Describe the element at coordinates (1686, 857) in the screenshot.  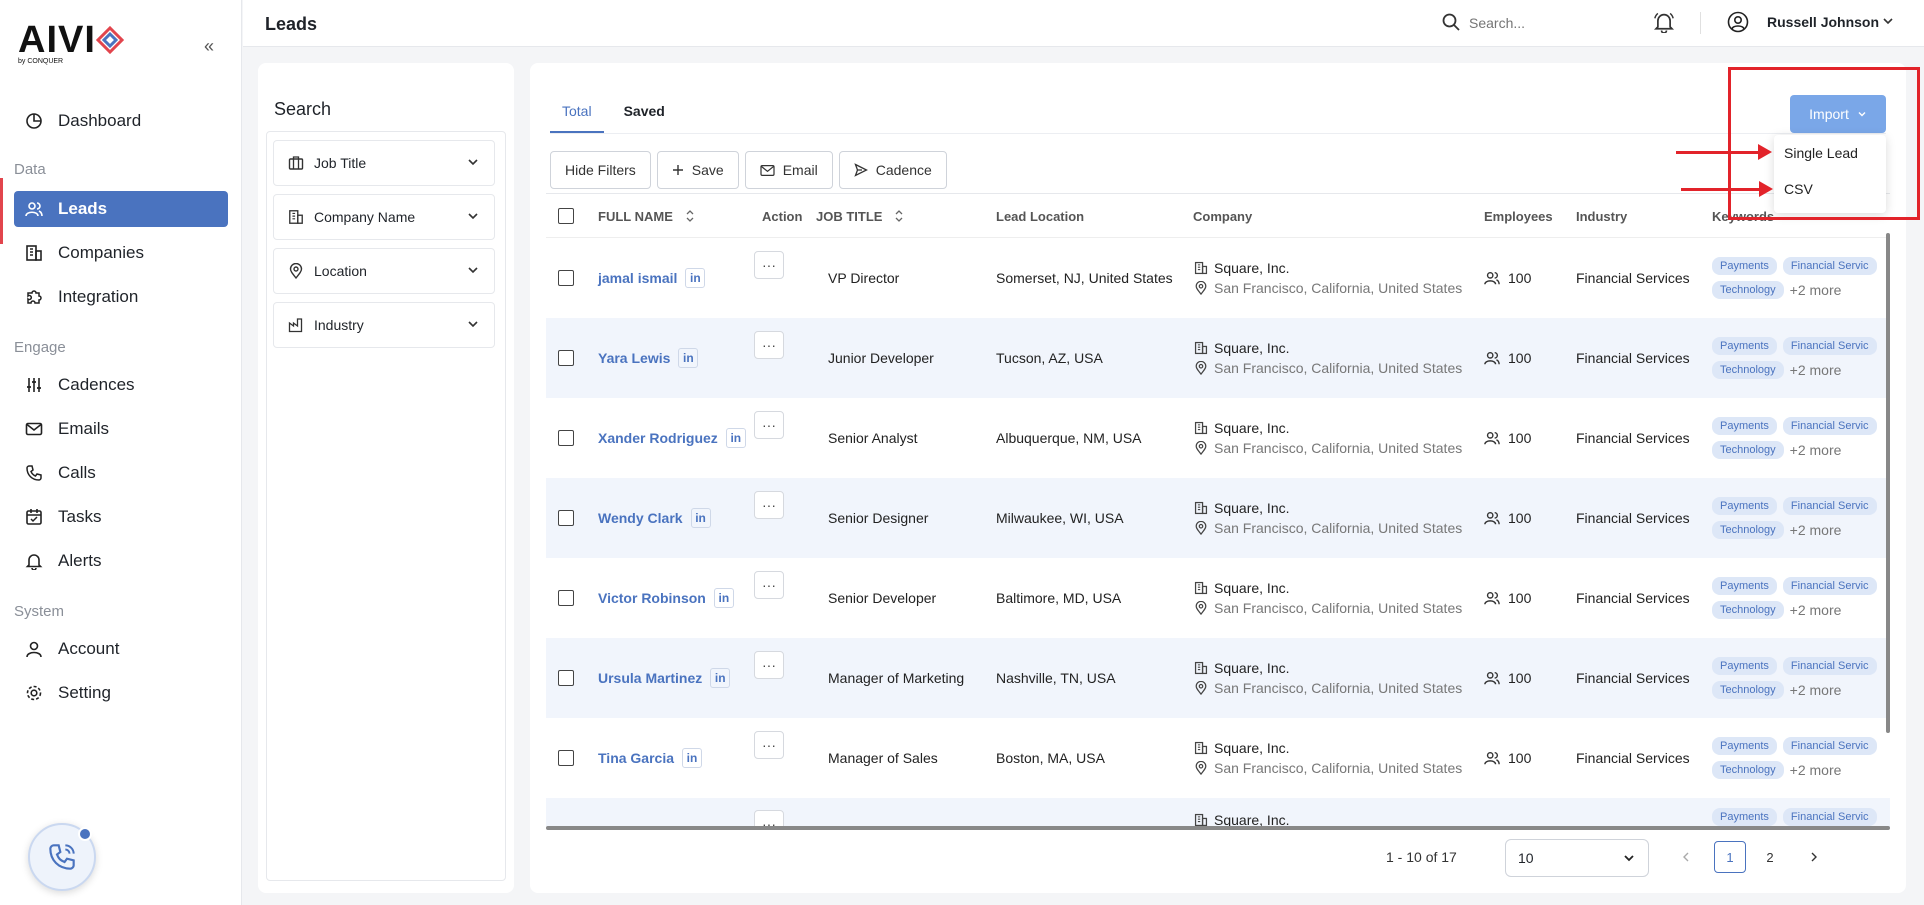
I see `prev-page-button` at that location.